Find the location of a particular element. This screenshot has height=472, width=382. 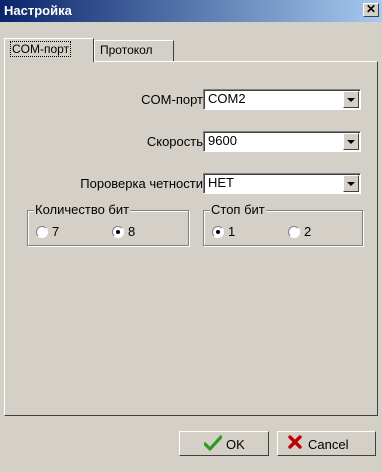

cross-icon is located at coordinates (295, 444).